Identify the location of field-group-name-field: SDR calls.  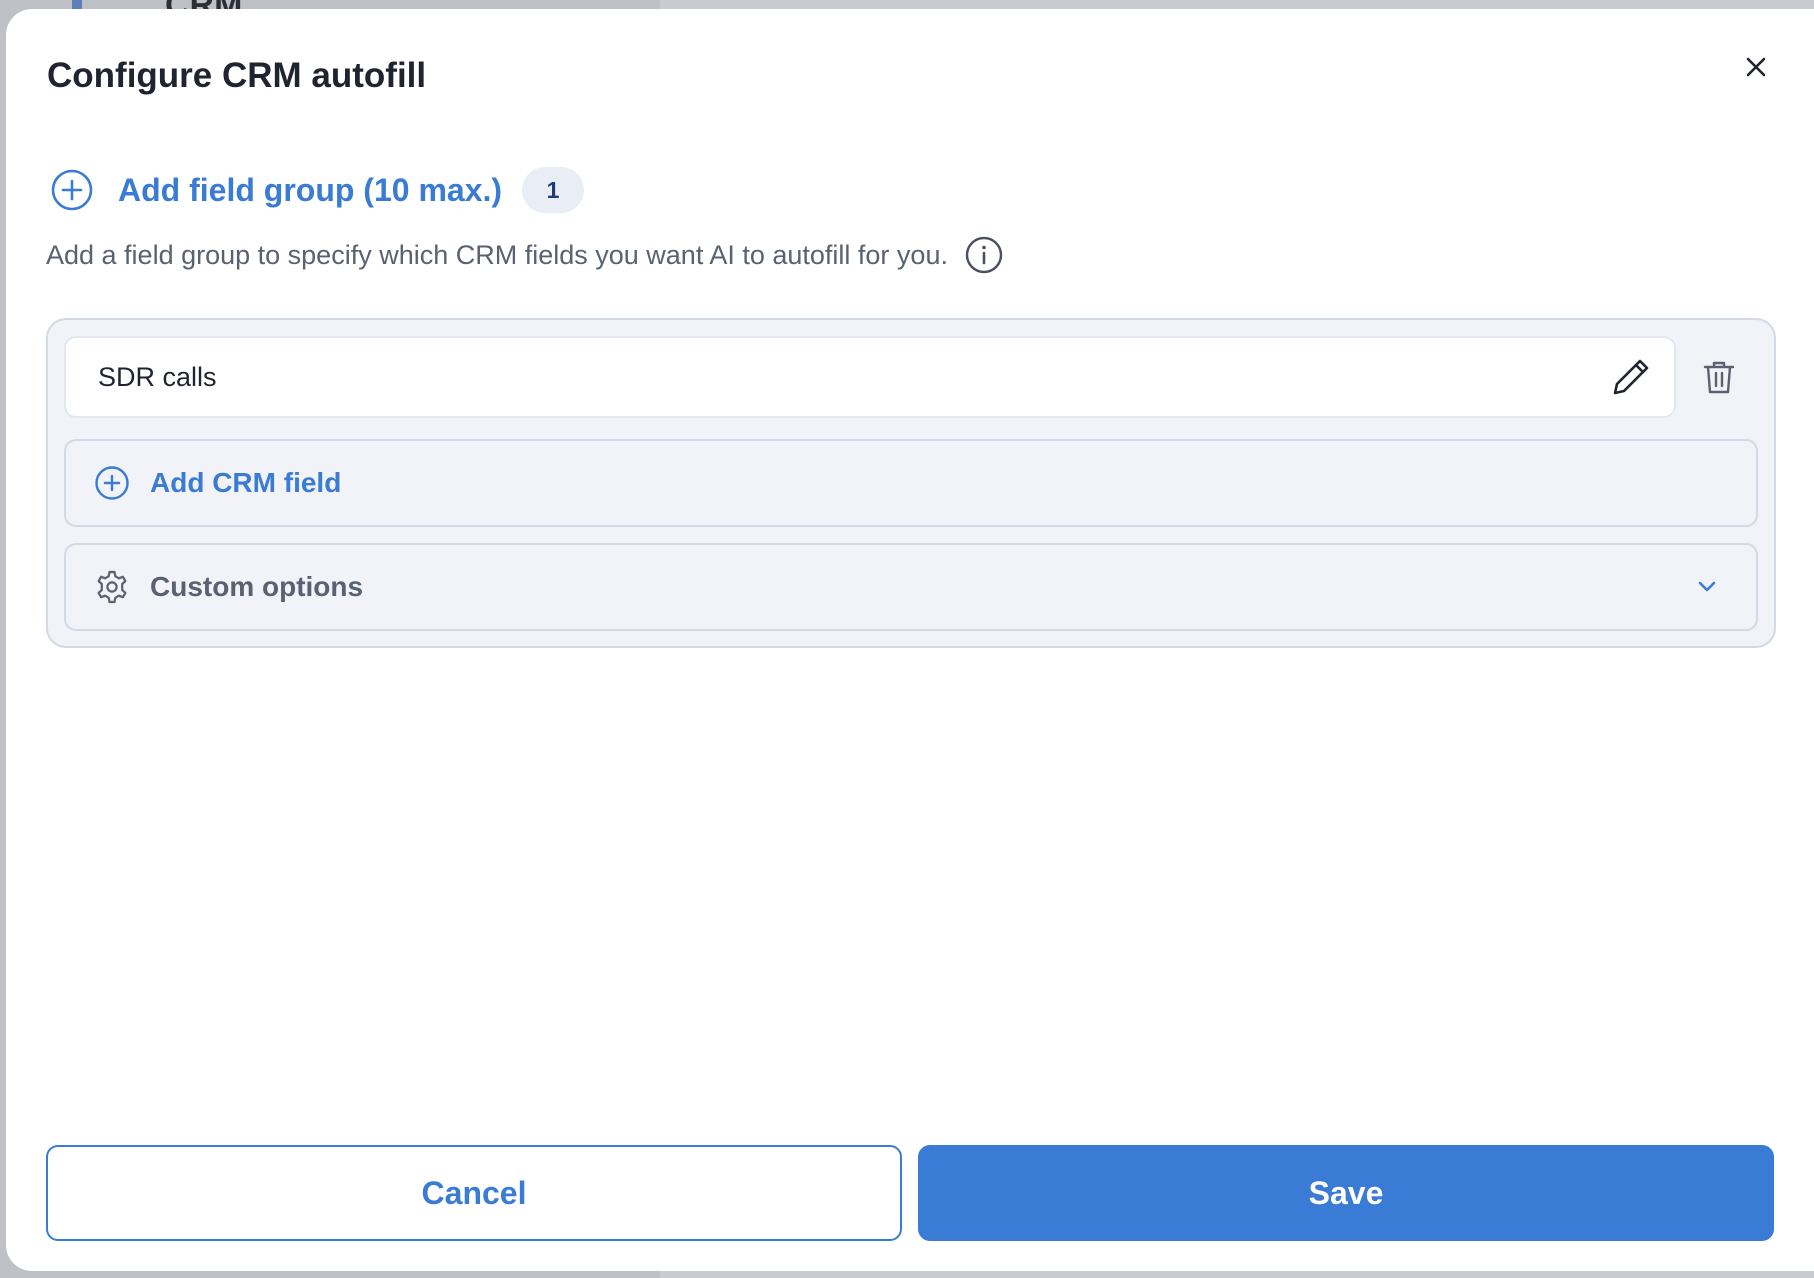
(870, 377).